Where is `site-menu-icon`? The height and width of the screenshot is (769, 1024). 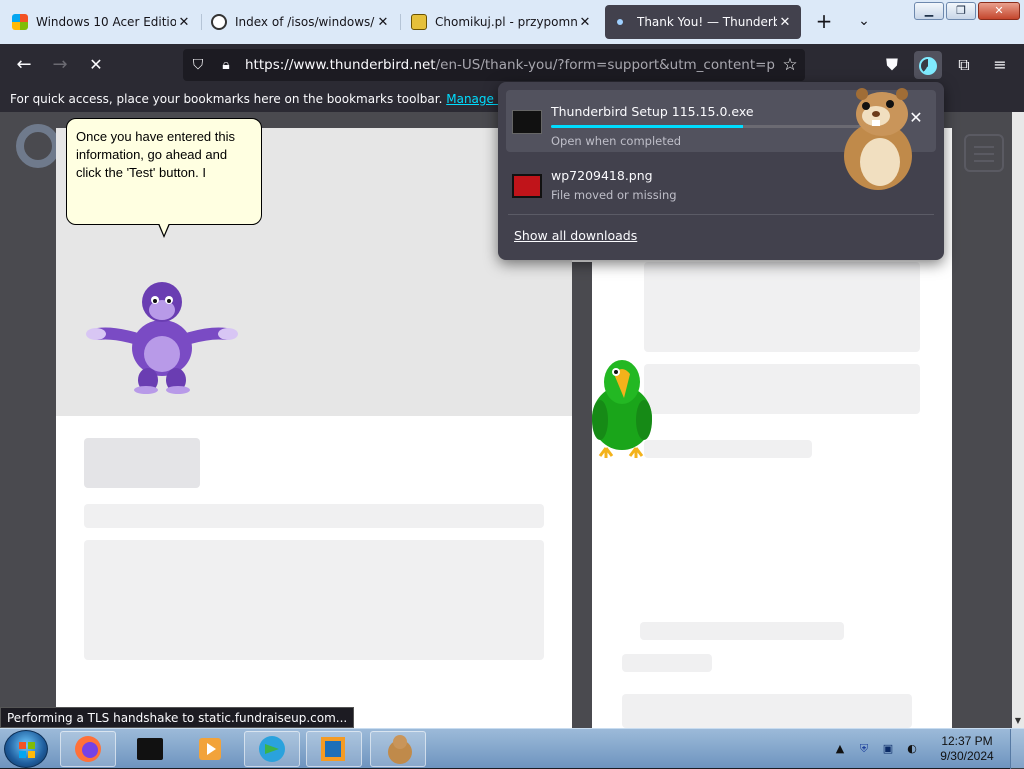
site-menu-icon is located at coordinates (984, 153).